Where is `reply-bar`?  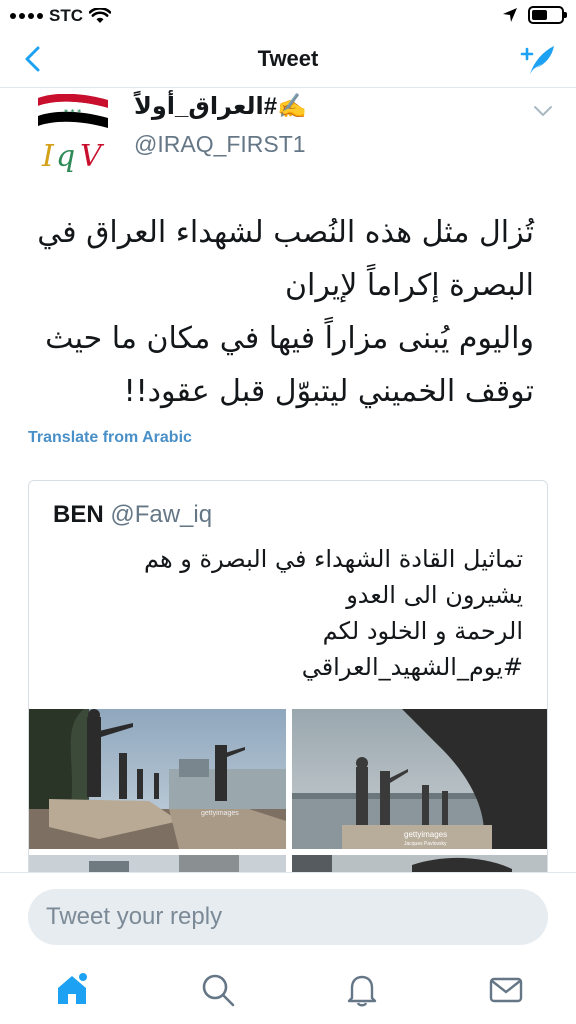
reply-bar is located at coordinates (288, 912).